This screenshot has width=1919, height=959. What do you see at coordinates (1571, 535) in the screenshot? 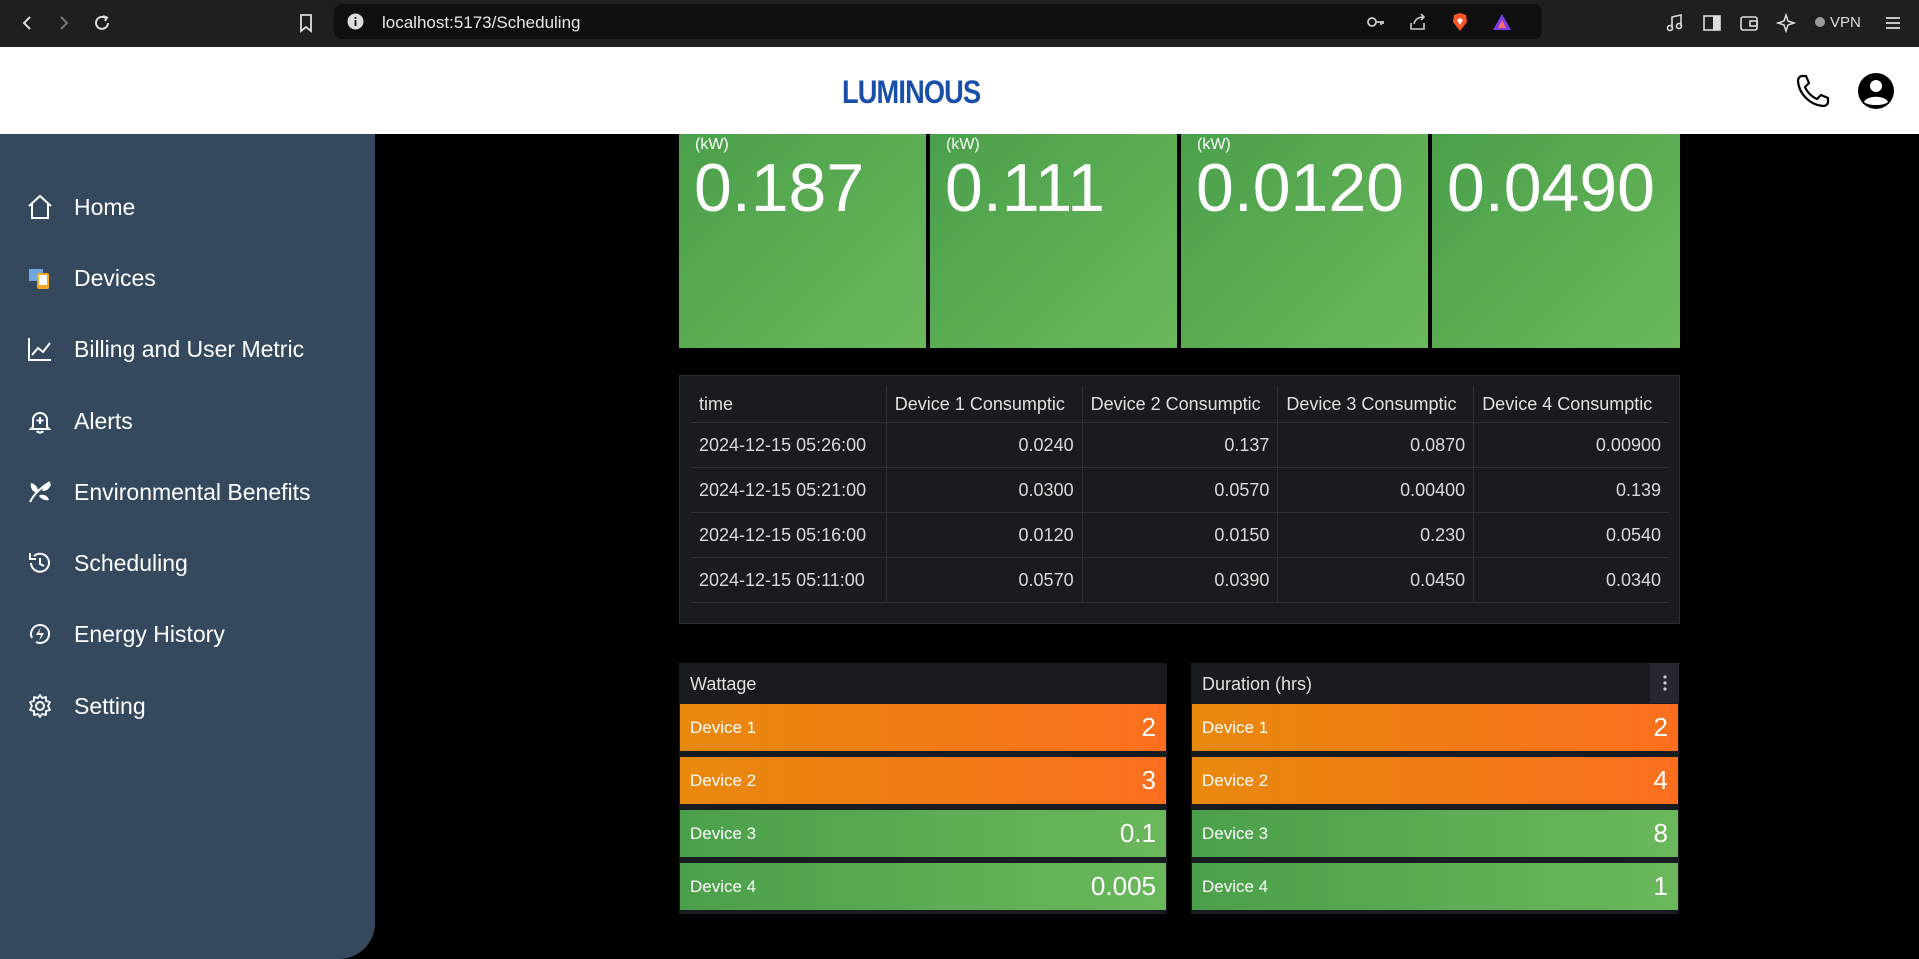
I see `table-cell: 0.0540` at bounding box center [1571, 535].